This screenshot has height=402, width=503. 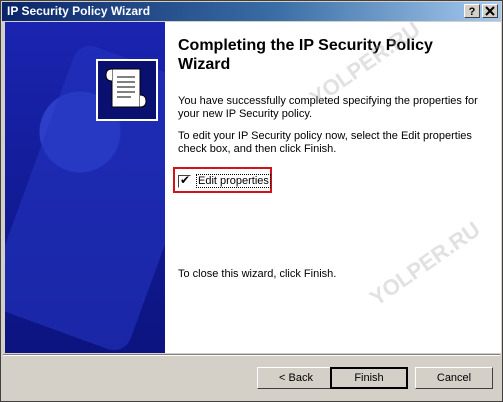 I want to click on back-button: < Back, so click(x=296, y=378).